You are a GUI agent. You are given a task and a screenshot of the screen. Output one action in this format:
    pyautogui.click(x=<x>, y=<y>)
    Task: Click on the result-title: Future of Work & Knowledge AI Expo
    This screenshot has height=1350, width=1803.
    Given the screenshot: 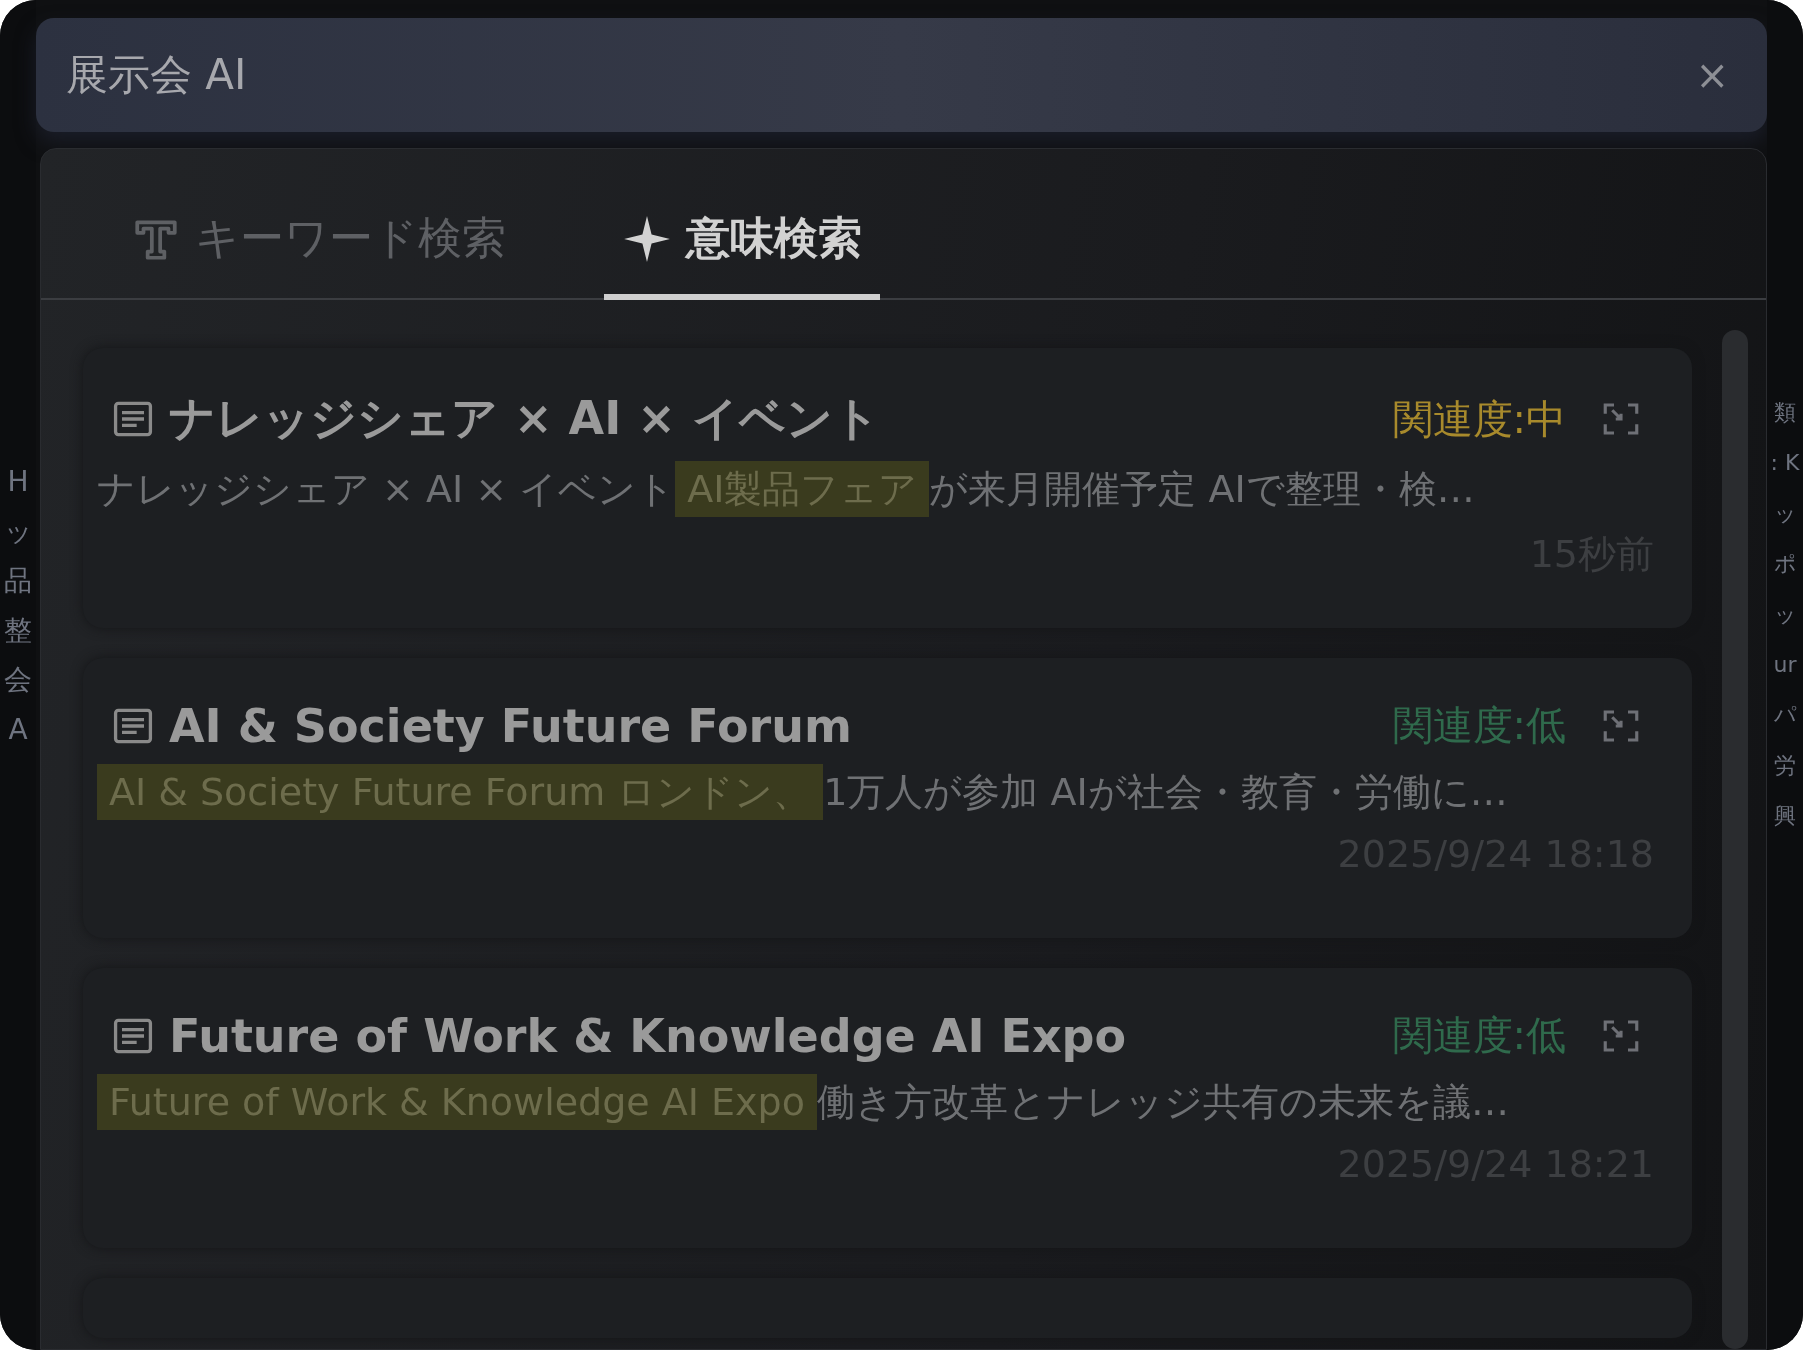 What is the action you would take?
    pyautogui.click(x=648, y=1035)
    